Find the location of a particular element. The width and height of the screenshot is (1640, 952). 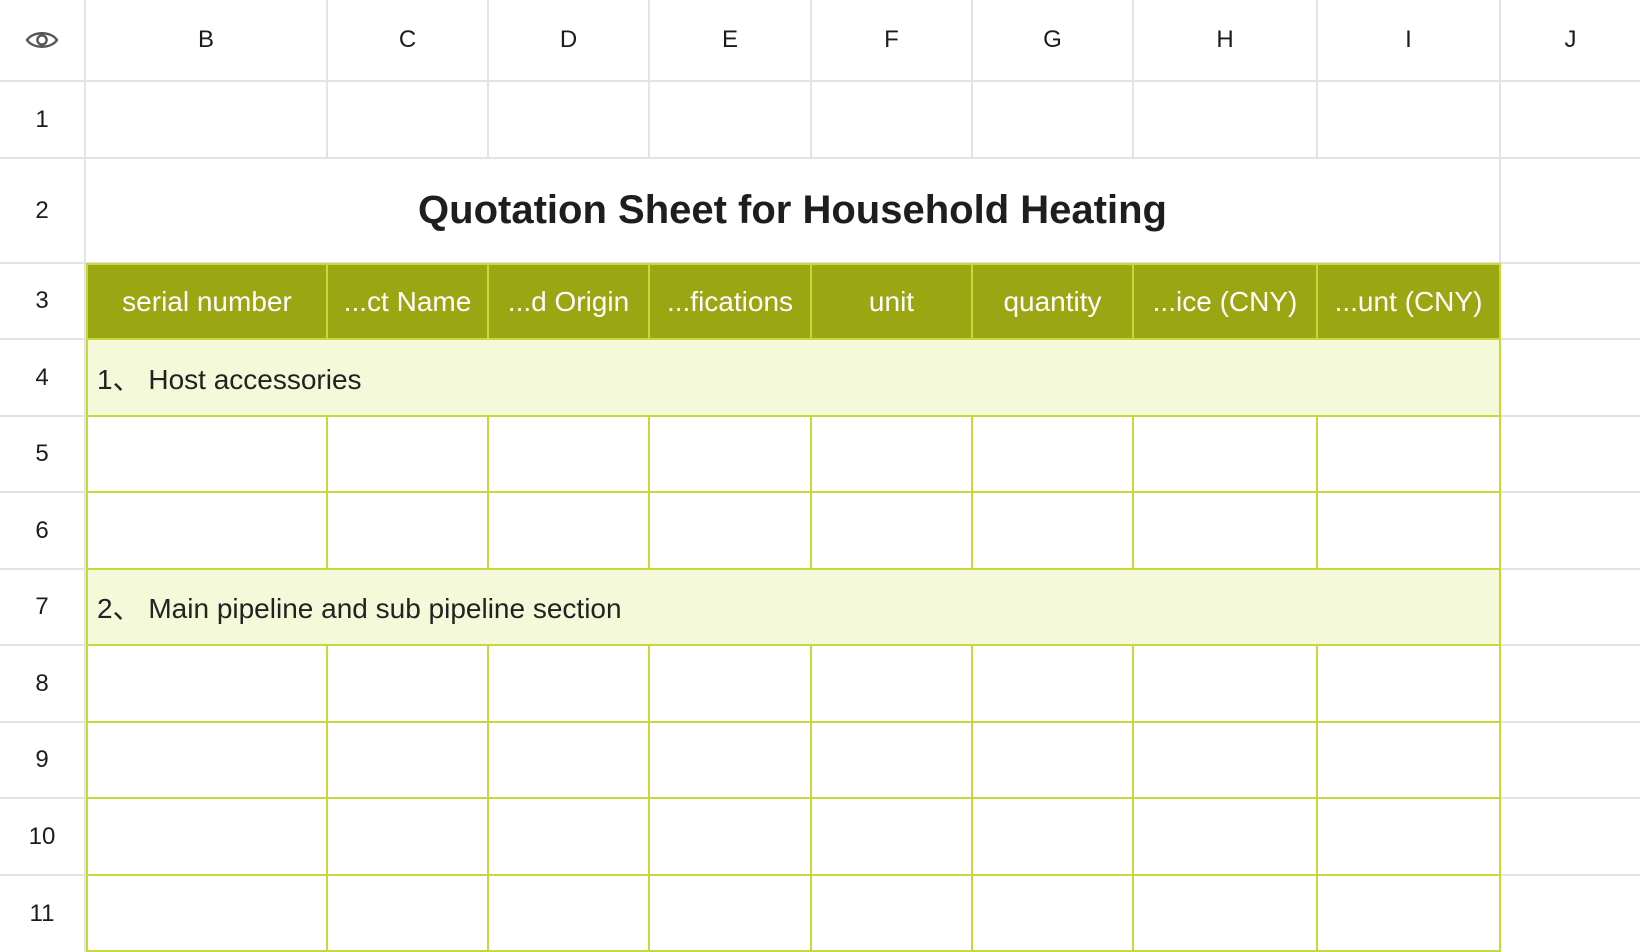

cell-j4 is located at coordinates (1570, 378).